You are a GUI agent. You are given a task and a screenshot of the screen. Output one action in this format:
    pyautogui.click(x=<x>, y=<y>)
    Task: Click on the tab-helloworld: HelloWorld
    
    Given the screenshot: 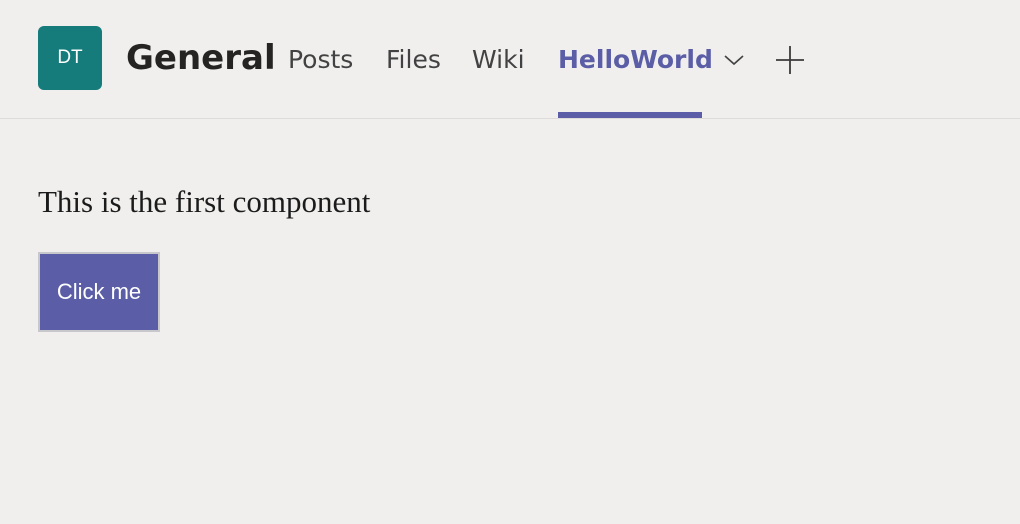 What is the action you would take?
    pyautogui.click(x=651, y=60)
    